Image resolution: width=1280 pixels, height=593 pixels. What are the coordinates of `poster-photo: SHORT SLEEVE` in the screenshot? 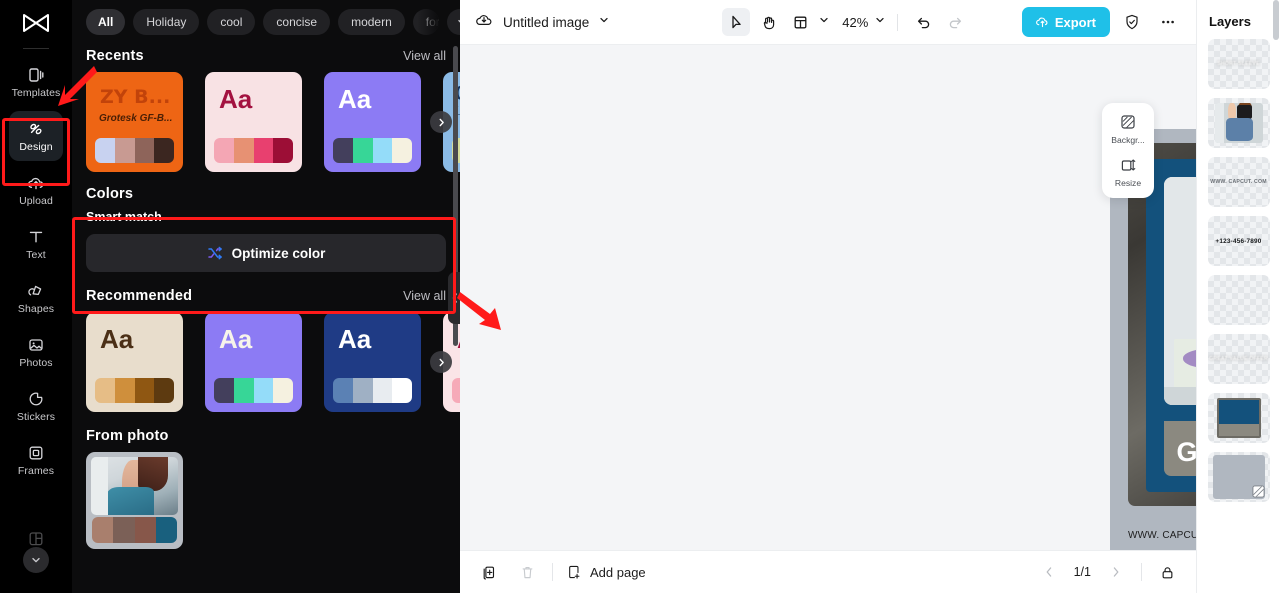 It's located at (1180, 291).